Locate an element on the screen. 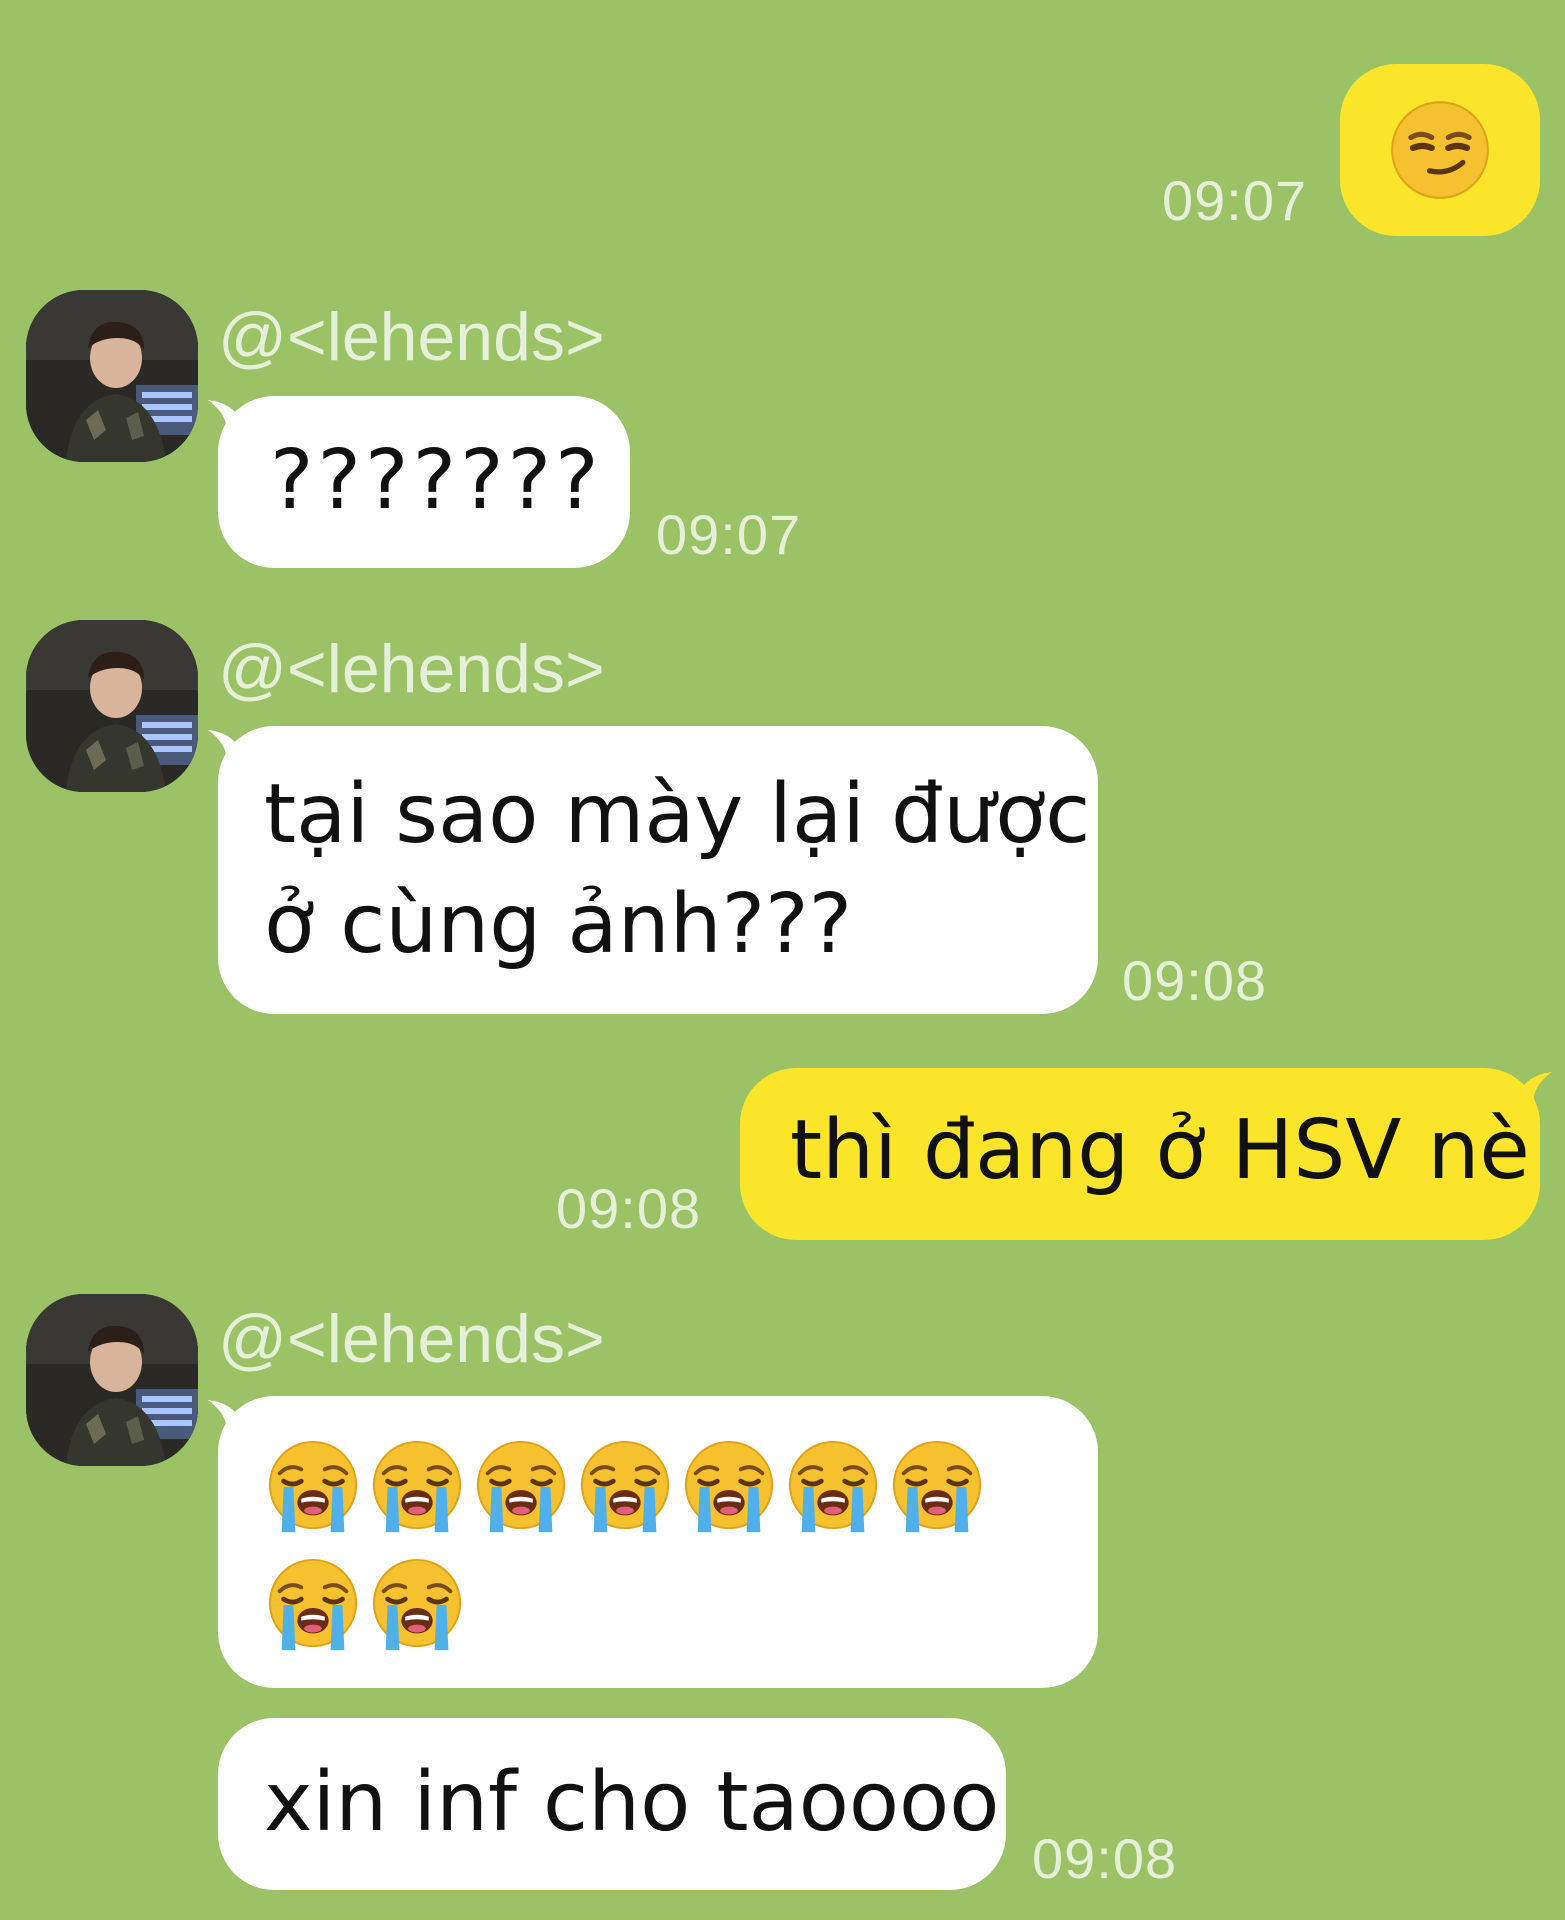 The height and width of the screenshot is (1920, 1565). incoming-message-bubble: ??????? is located at coordinates (424, 482).